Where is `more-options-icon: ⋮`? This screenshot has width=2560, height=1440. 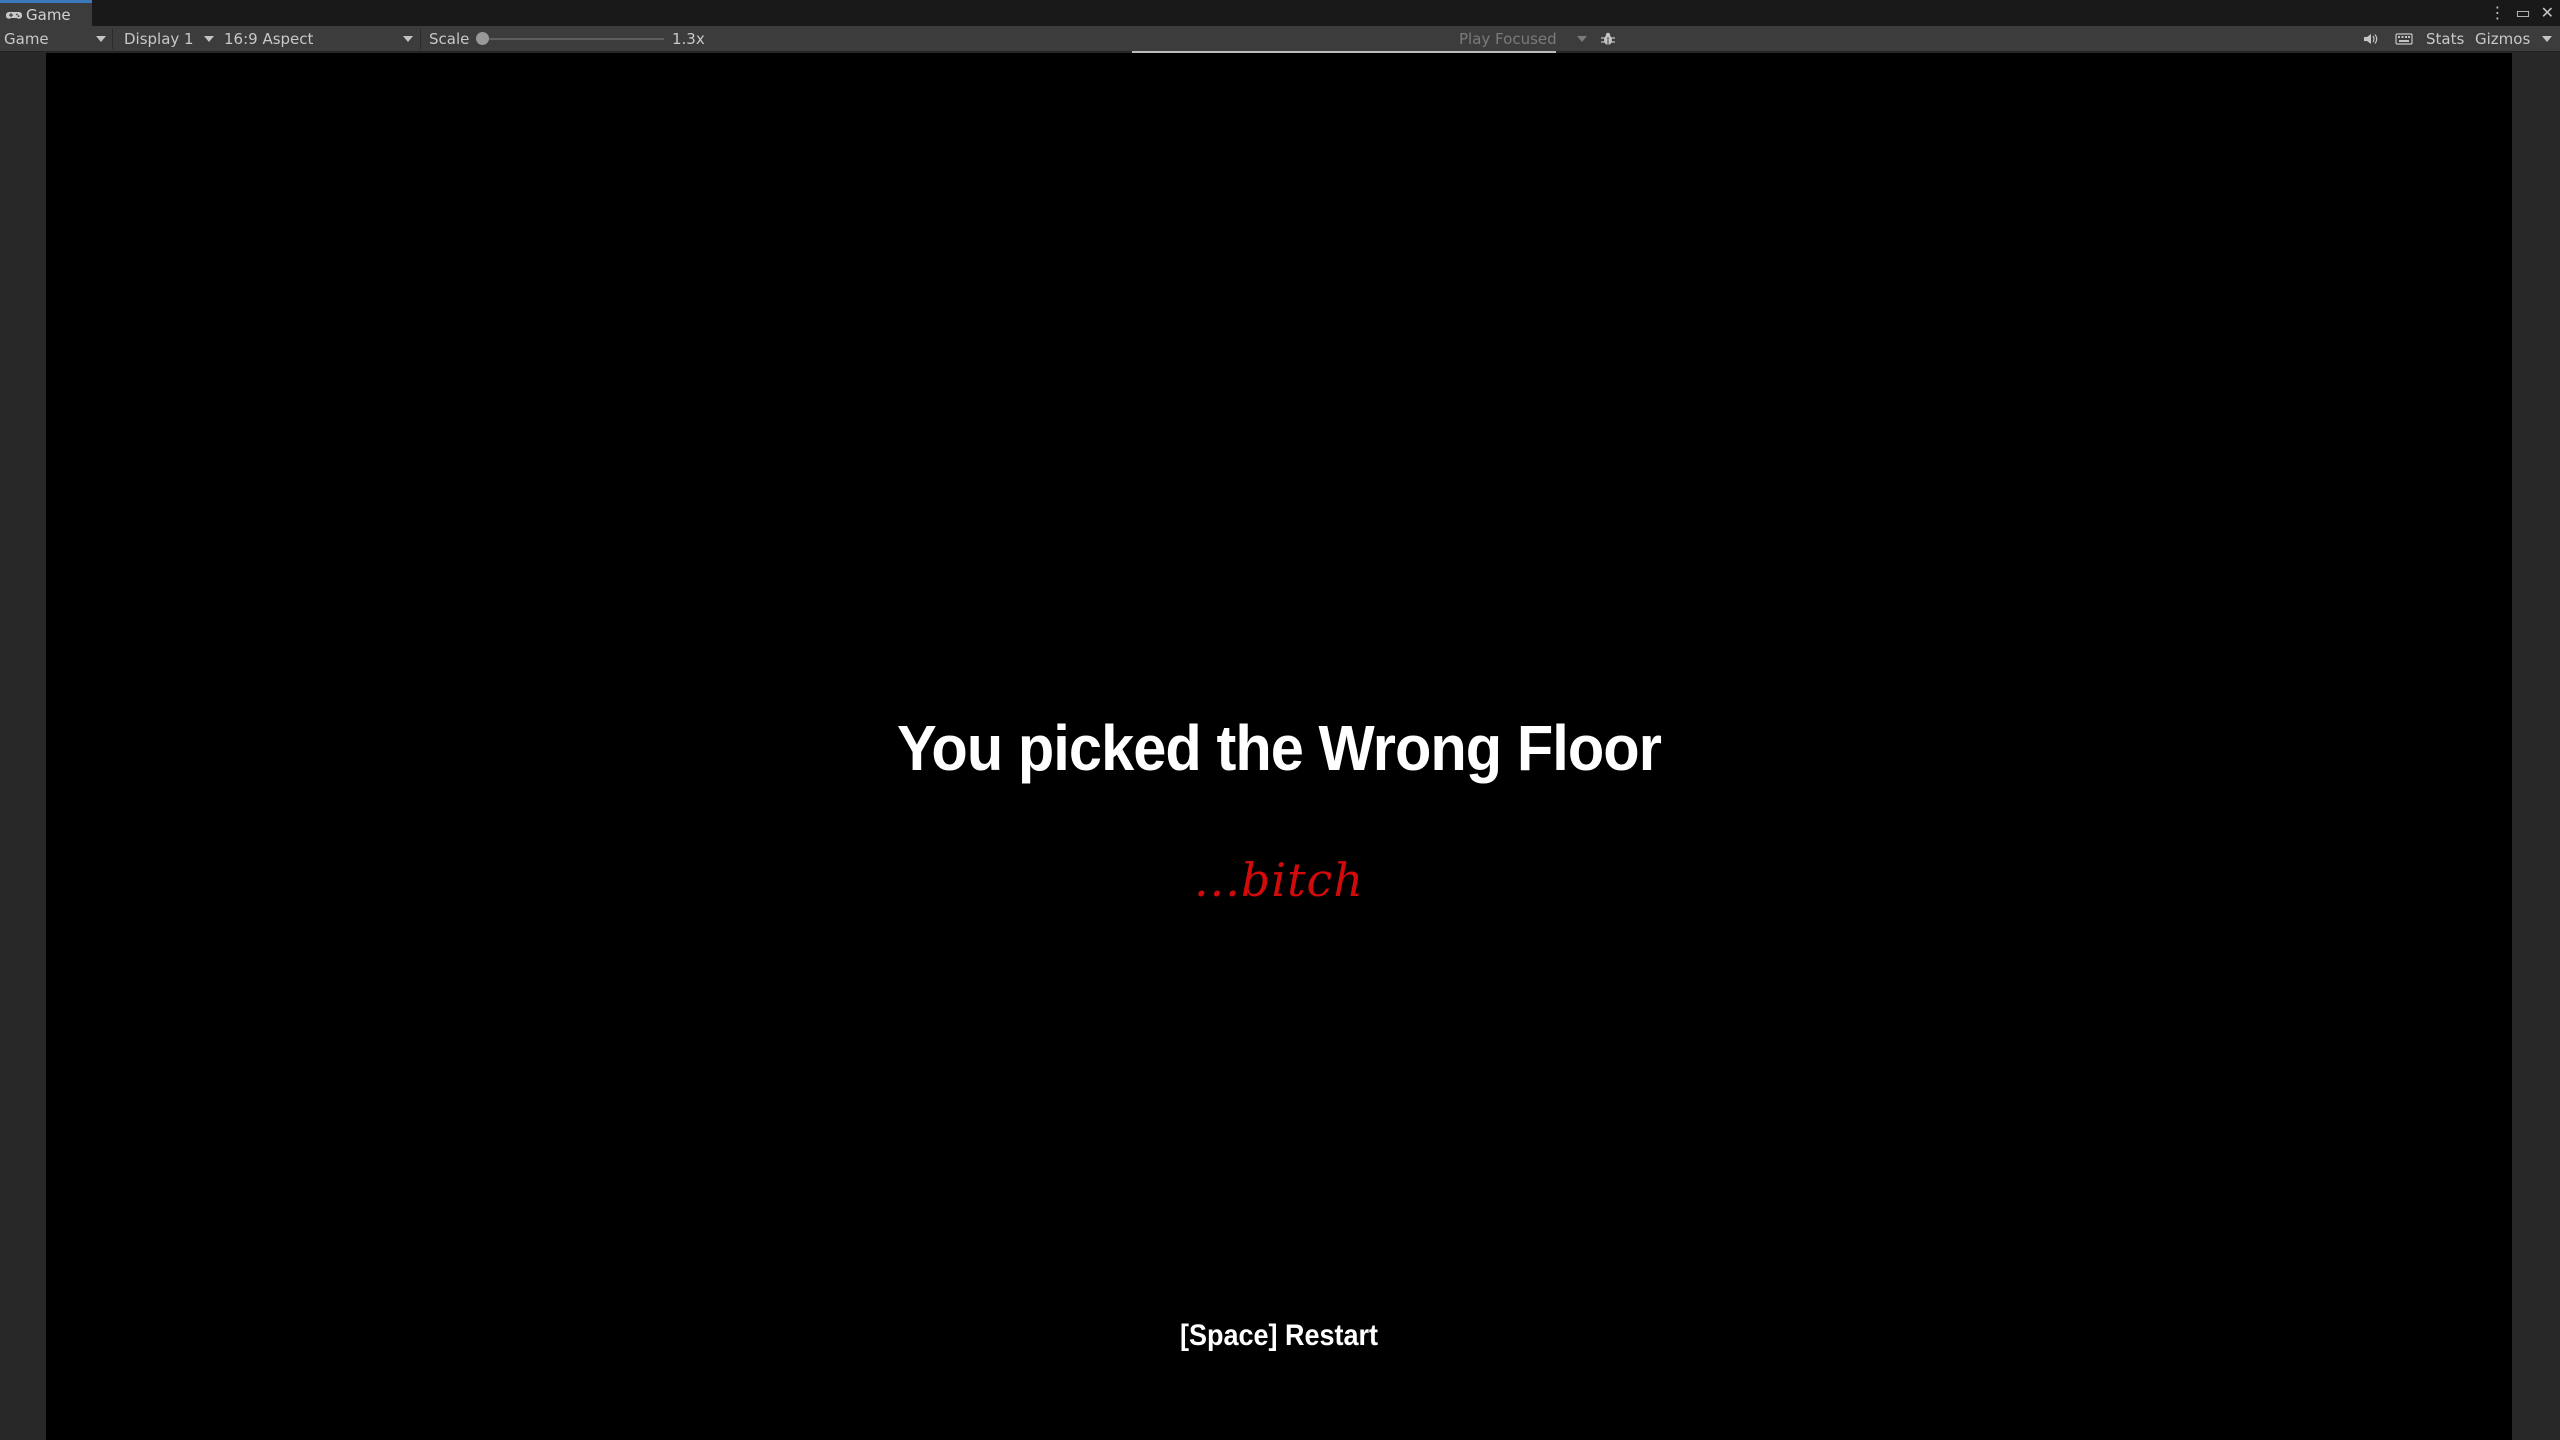 more-options-icon: ⋮ is located at coordinates (2497, 13).